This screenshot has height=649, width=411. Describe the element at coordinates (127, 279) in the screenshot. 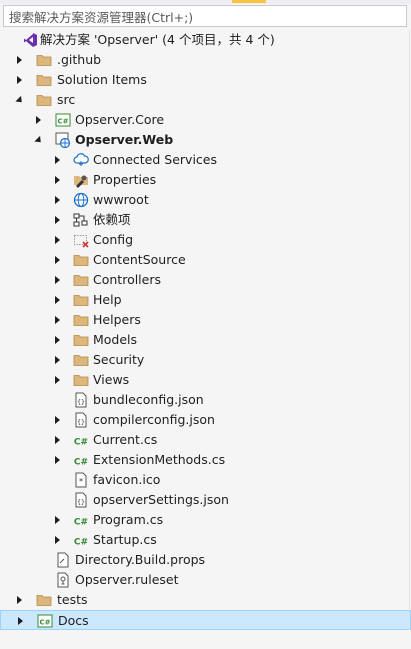

I see `tree-item-label: Controllers` at that location.